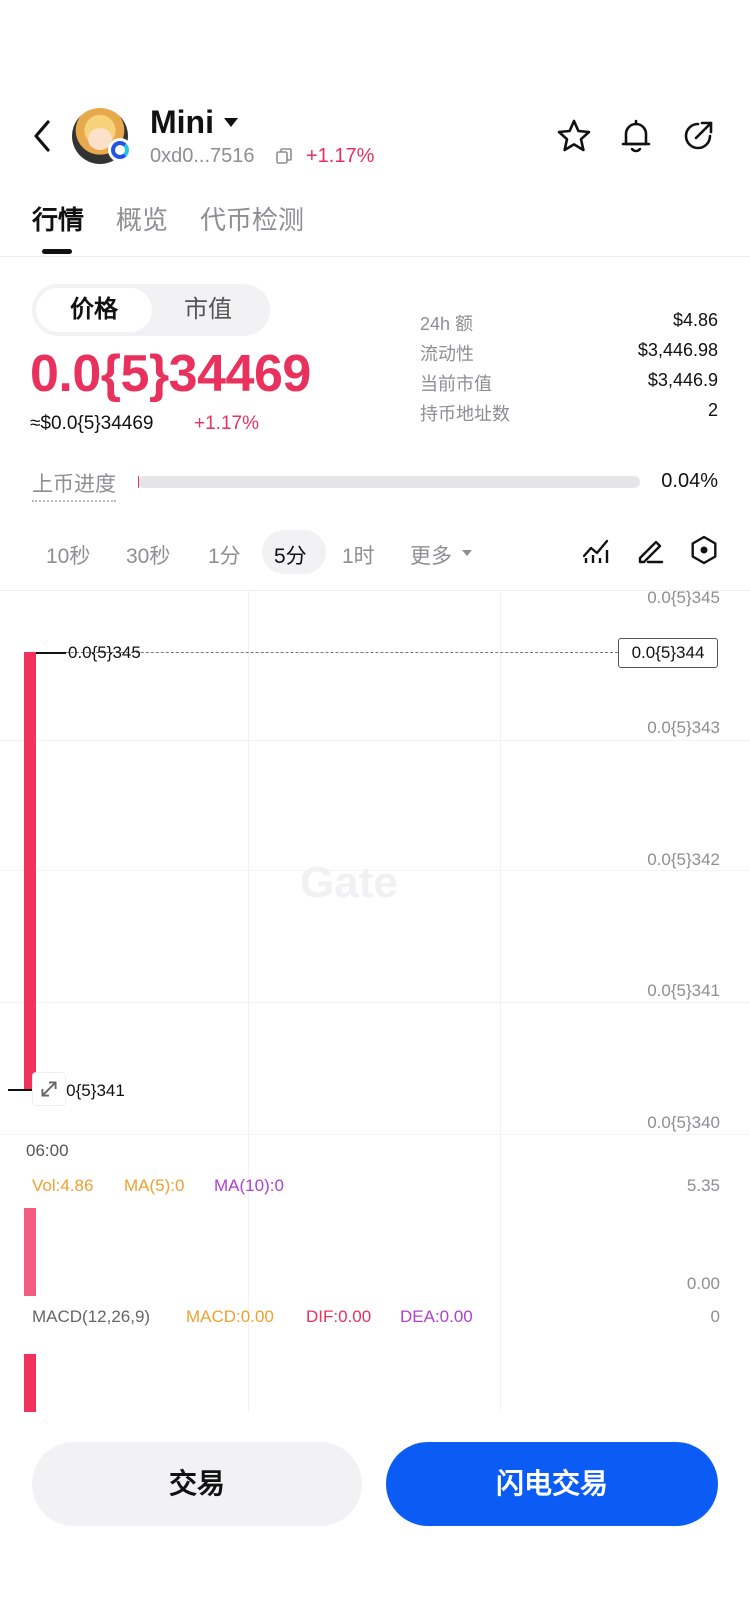 Image resolution: width=750 pixels, height=1624 pixels. I want to click on volume-axis-top: 5.35, so click(703, 1185).